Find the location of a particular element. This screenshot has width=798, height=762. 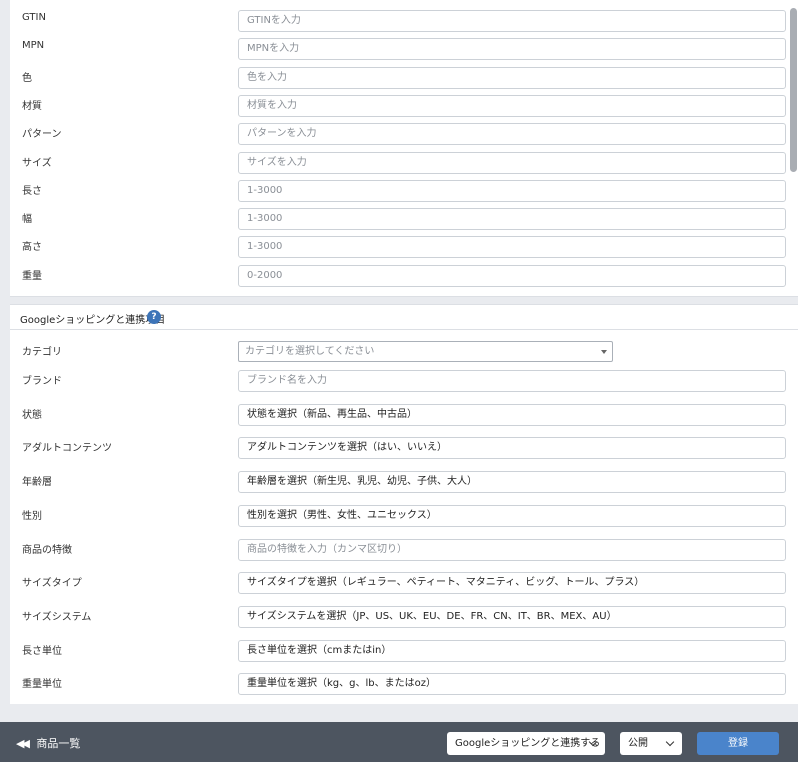

form-row: 色 色を入力 is located at coordinates (404, 80).